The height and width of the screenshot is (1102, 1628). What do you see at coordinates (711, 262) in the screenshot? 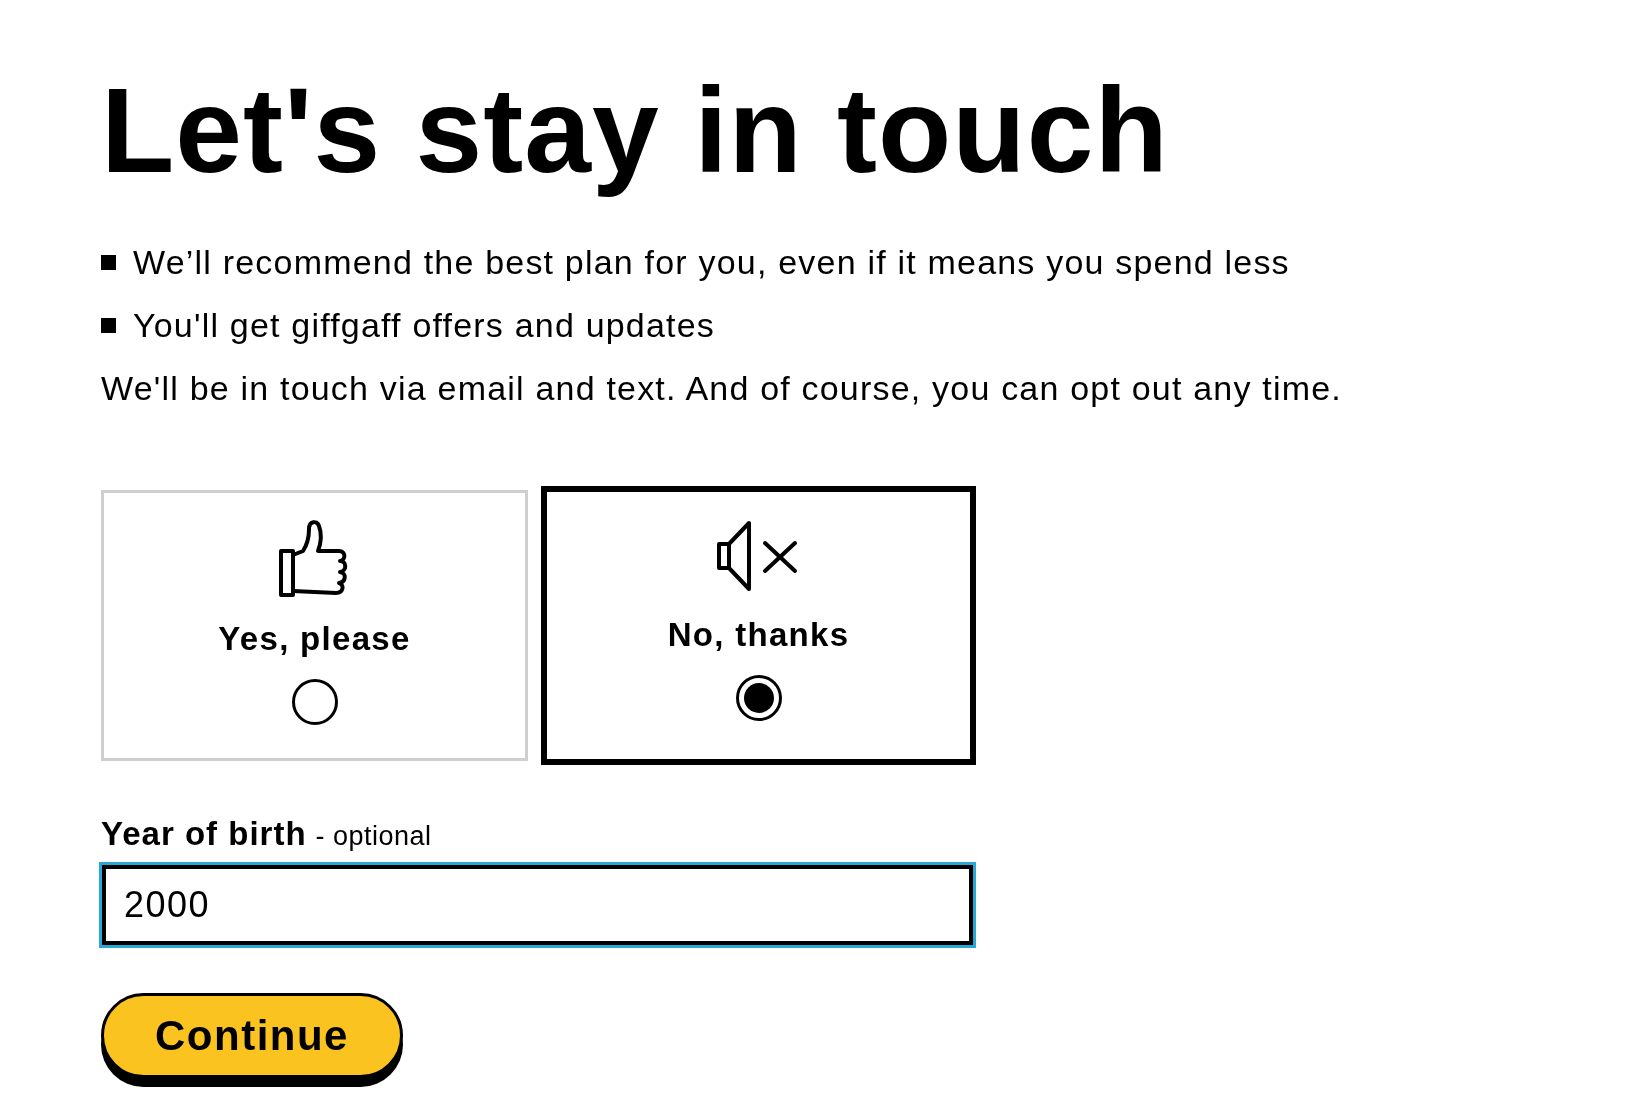
I see `benefit-text: We’ll recommend the best plan for you, even if it means you spend less` at bounding box center [711, 262].